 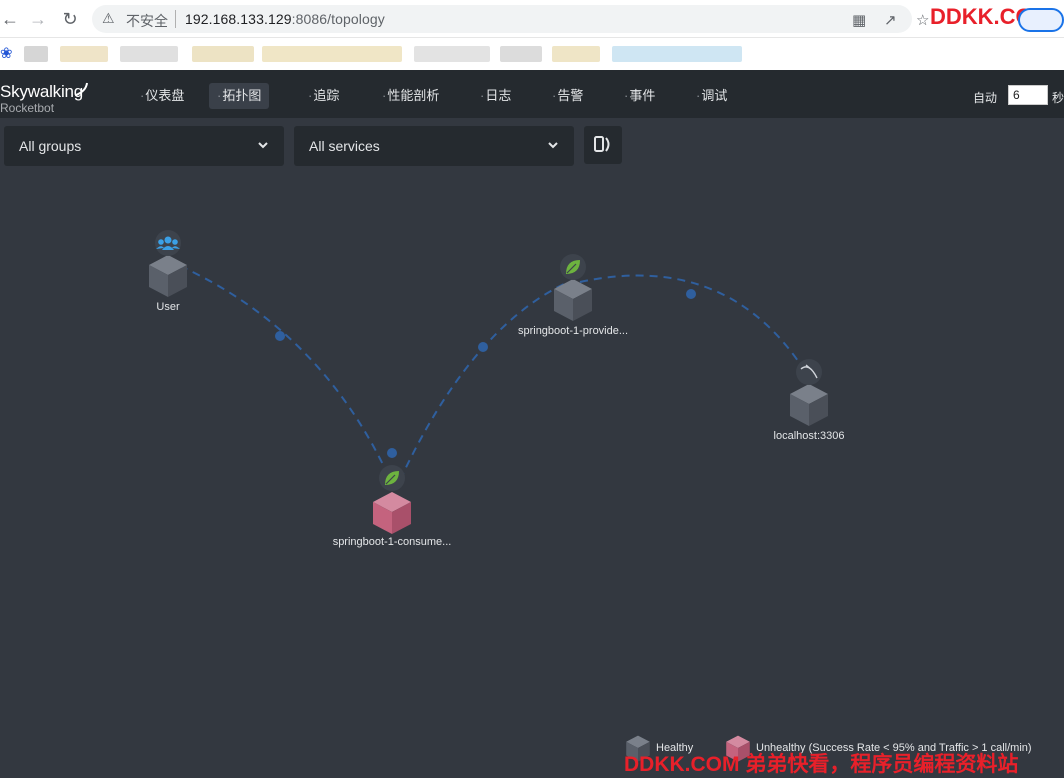 What do you see at coordinates (809, 436) in the screenshot?
I see `node-label-mysql: localhost:3306` at bounding box center [809, 436].